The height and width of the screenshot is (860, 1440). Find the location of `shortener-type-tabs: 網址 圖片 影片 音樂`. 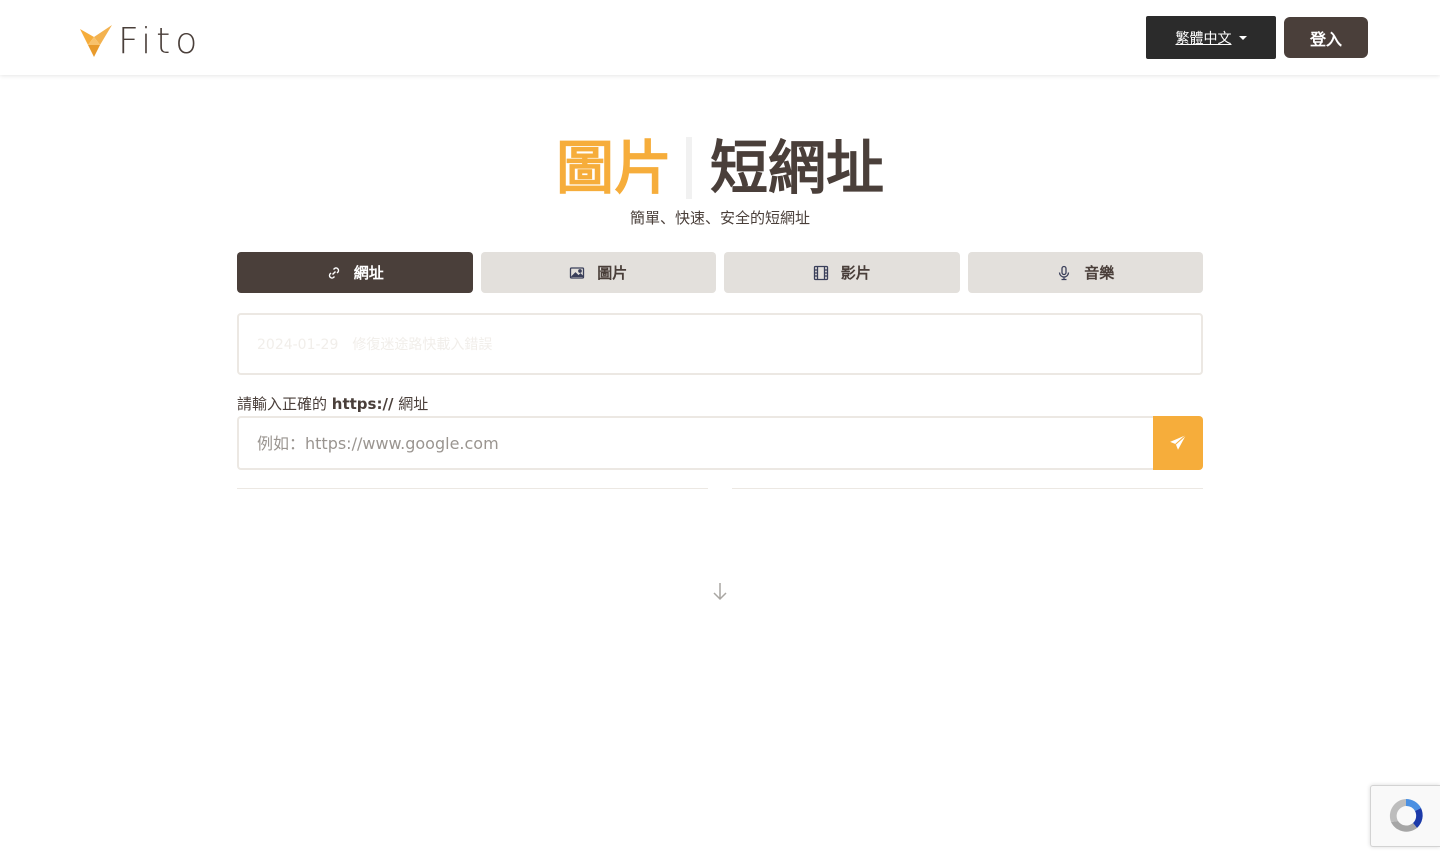

shortener-type-tabs: 網址 圖片 影片 音樂 is located at coordinates (720, 272).